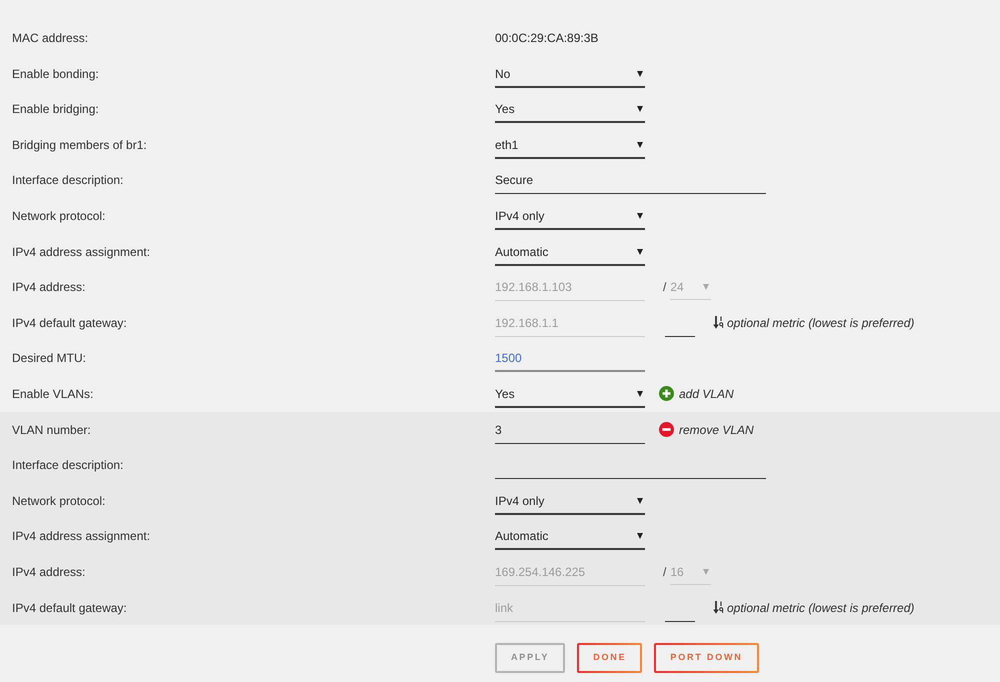  I want to click on field-label: Enable VLANs:, so click(53, 393).